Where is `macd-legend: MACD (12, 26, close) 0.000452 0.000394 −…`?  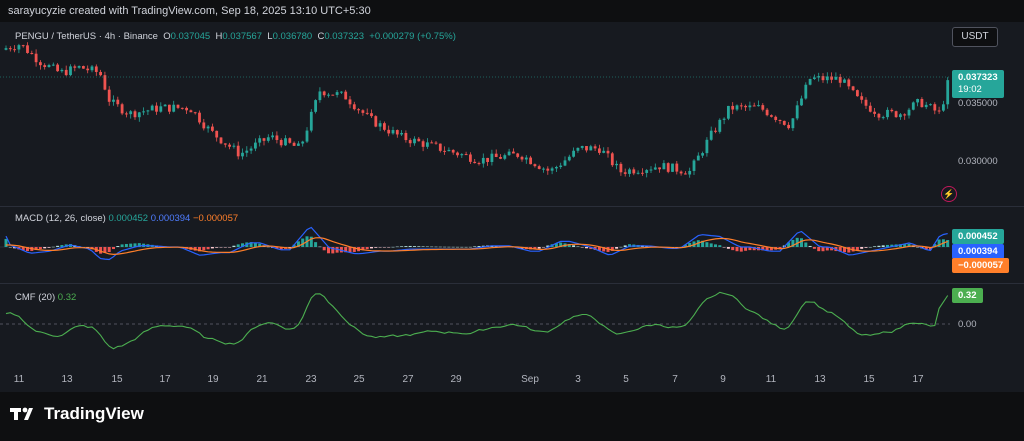 macd-legend: MACD (12, 26, close) 0.000452 0.000394 −… is located at coordinates (126, 218).